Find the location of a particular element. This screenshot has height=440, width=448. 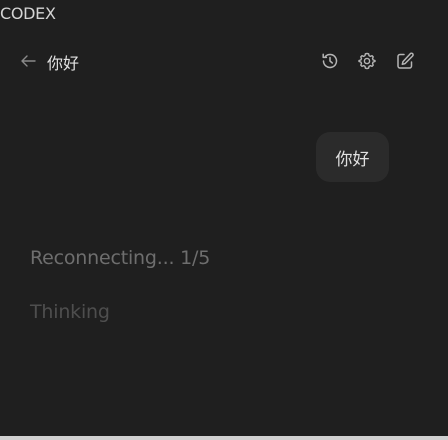

conversation-header: 你好 is located at coordinates (224, 61).